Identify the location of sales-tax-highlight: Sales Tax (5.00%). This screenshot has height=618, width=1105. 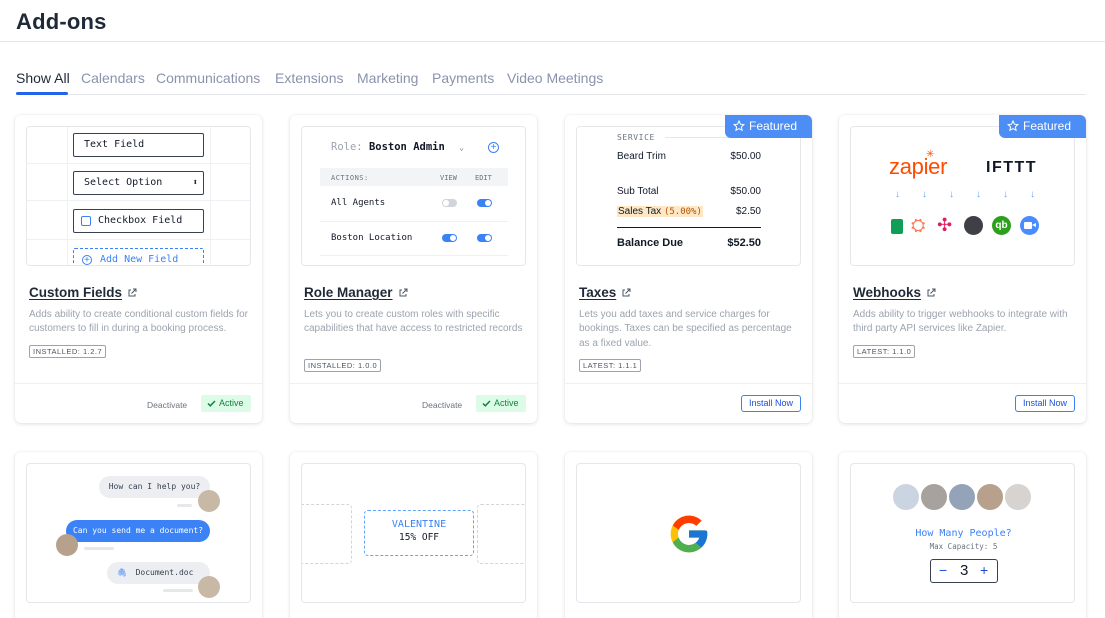
(660, 211).